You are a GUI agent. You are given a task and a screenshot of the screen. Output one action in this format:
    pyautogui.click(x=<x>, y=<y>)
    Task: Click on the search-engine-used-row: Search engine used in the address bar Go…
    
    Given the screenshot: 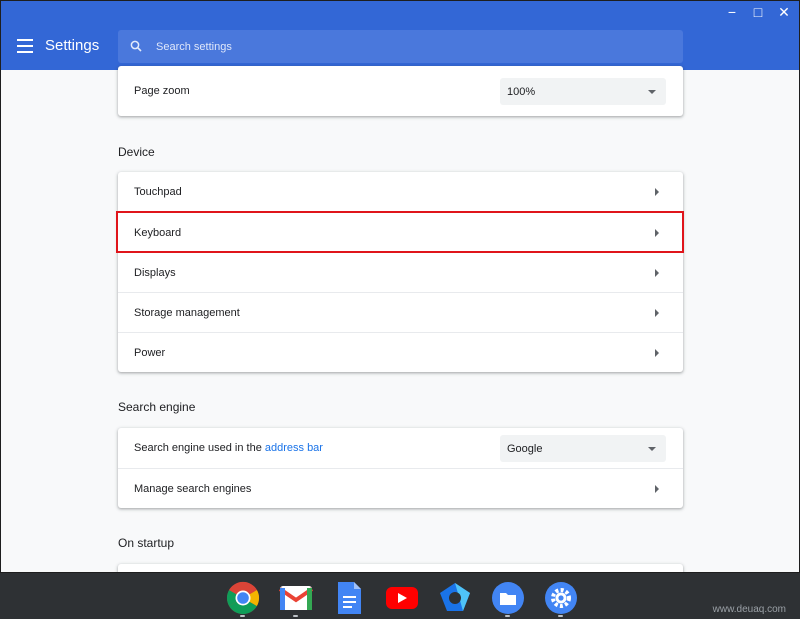 What is the action you would take?
    pyautogui.click(x=400, y=448)
    